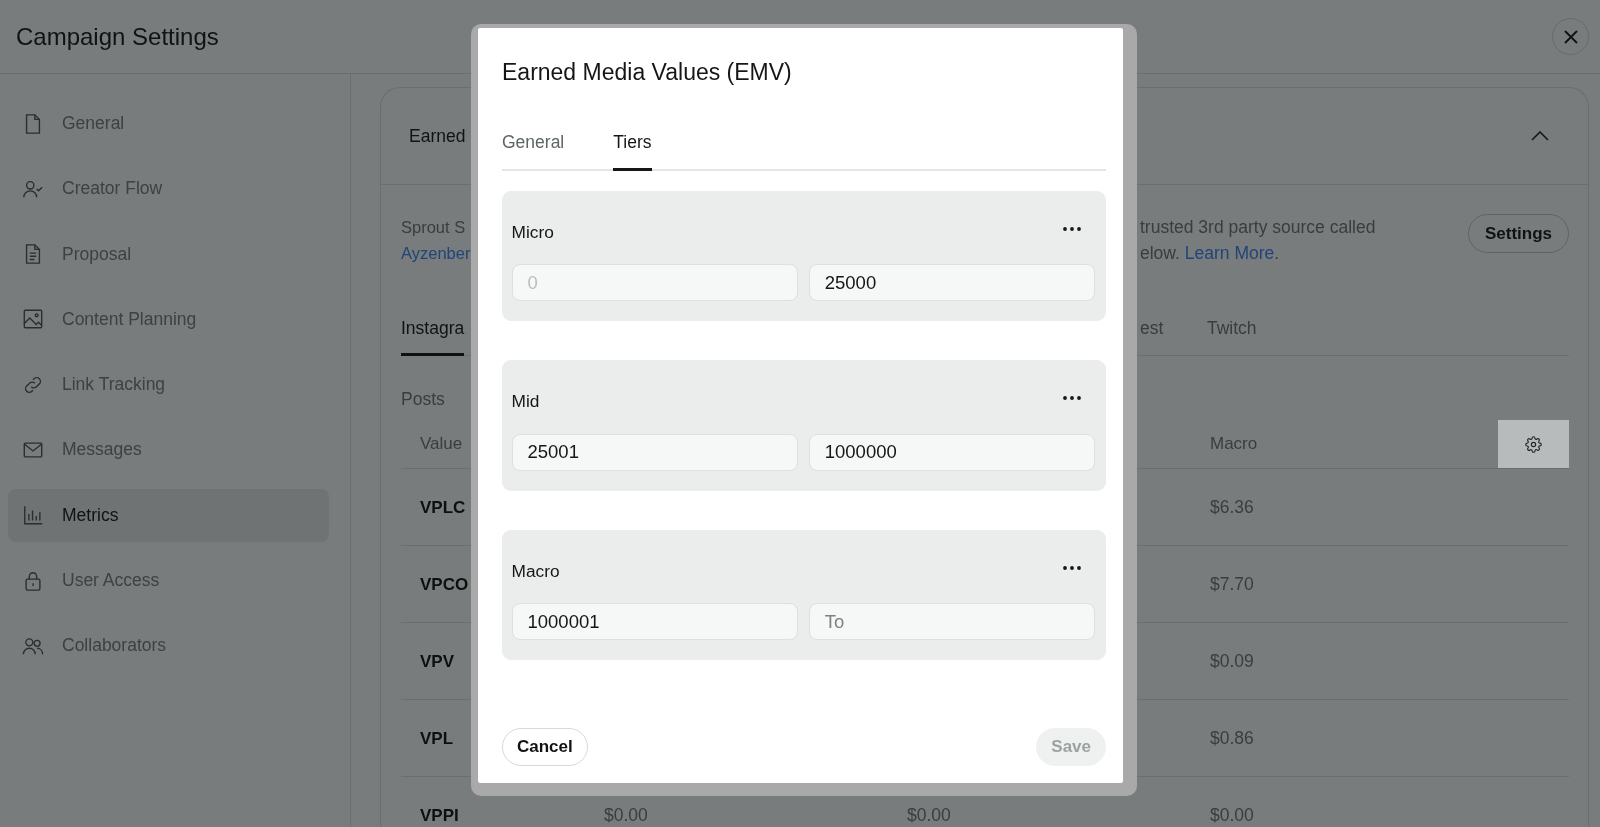  Describe the element at coordinates (654, 452) in the screenshot. I see `from-field: 25001` at that location.